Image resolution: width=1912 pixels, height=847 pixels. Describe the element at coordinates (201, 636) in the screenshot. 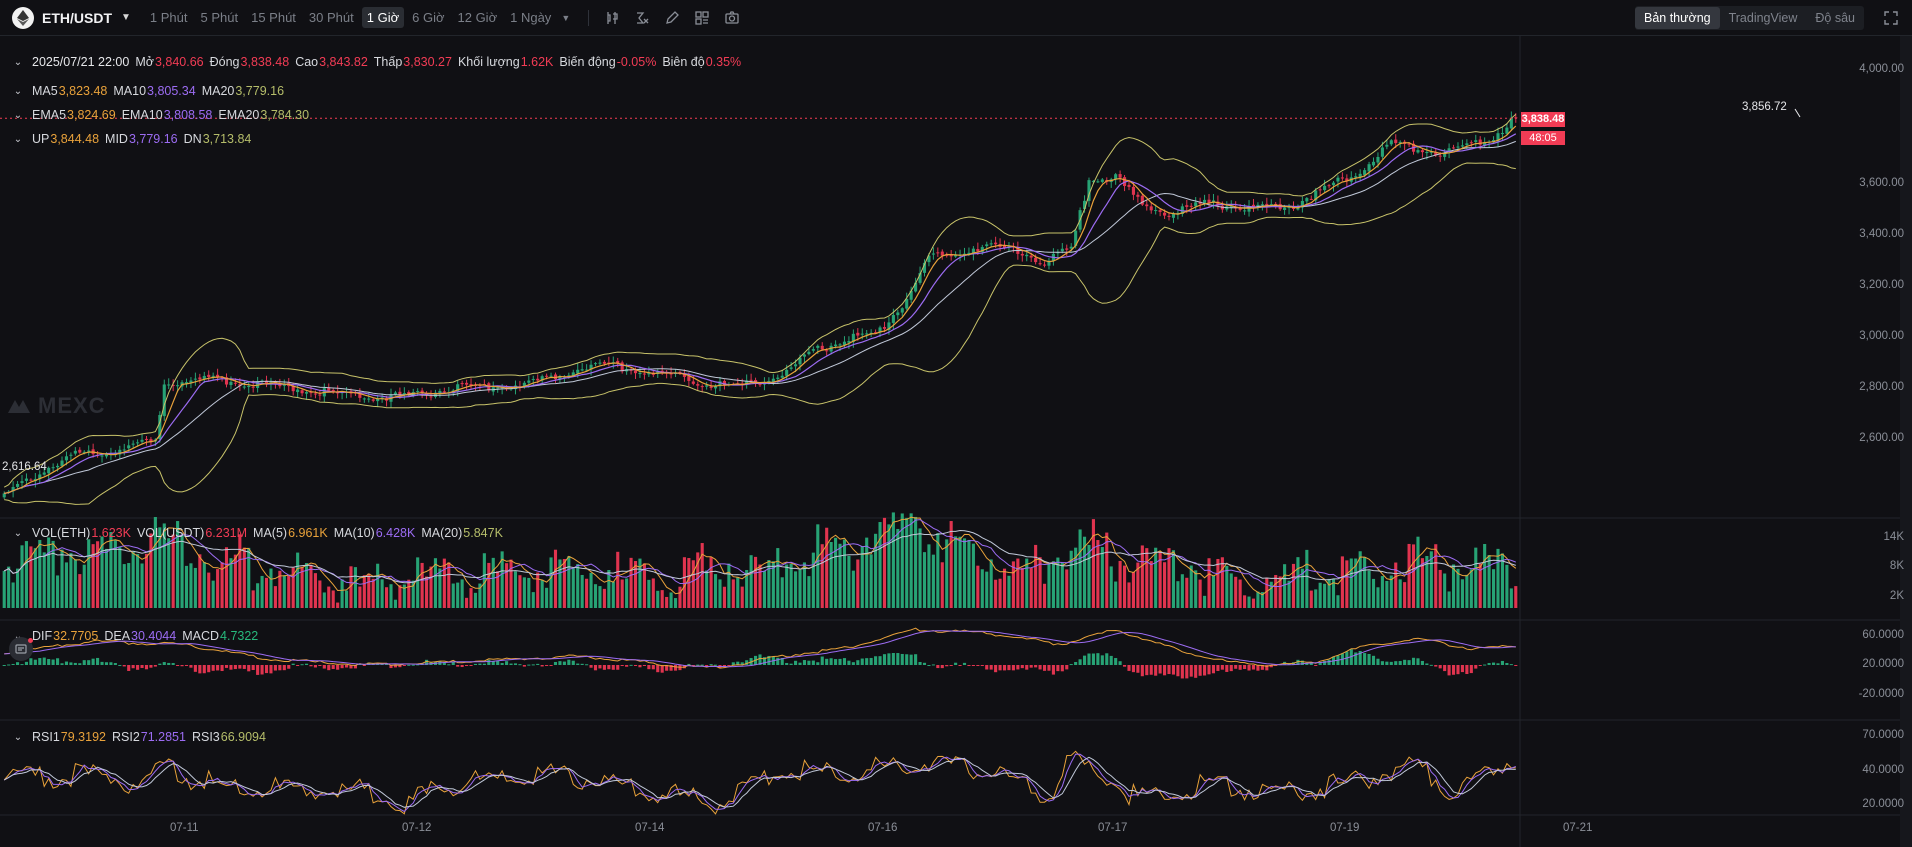

I see `macd-label: MACD` at that location.